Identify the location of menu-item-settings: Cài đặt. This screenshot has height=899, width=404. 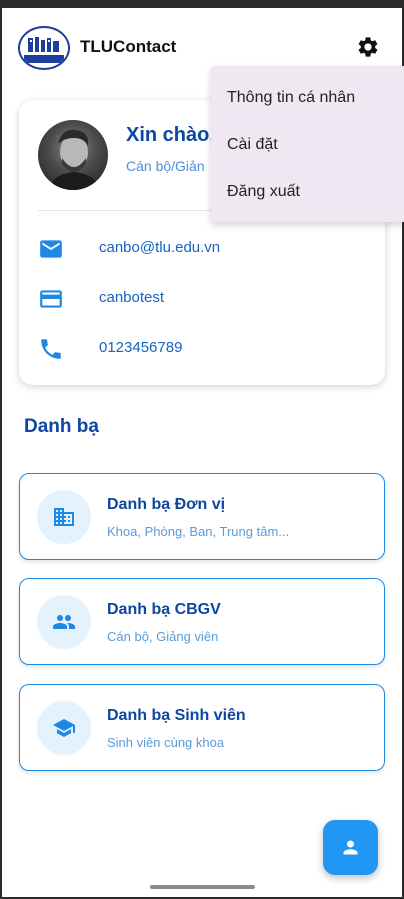
(252, 145).